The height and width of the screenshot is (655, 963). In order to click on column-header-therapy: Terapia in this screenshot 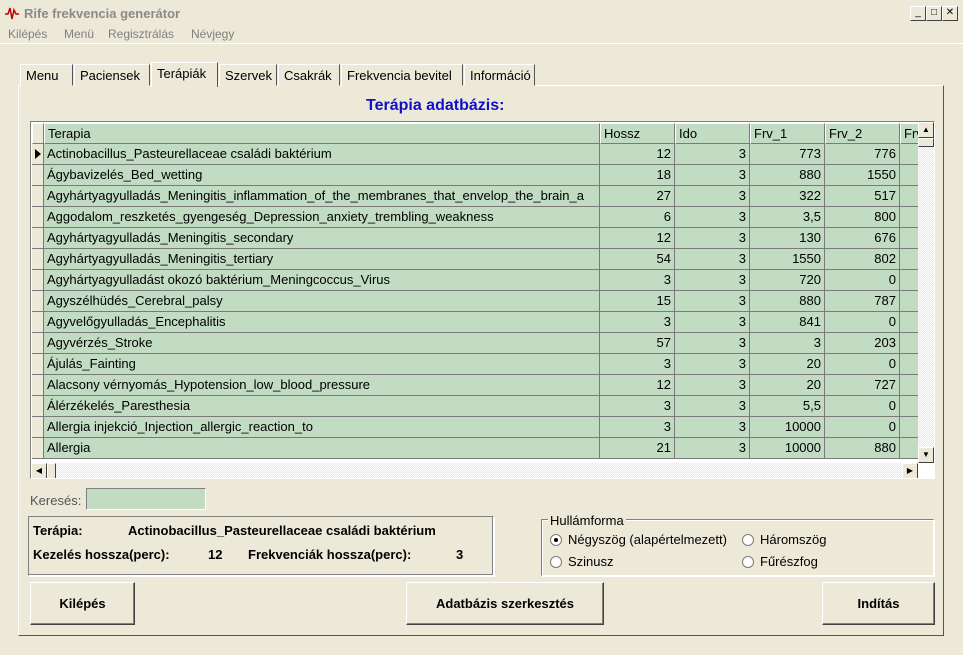, I will do `click(322, 133)`.